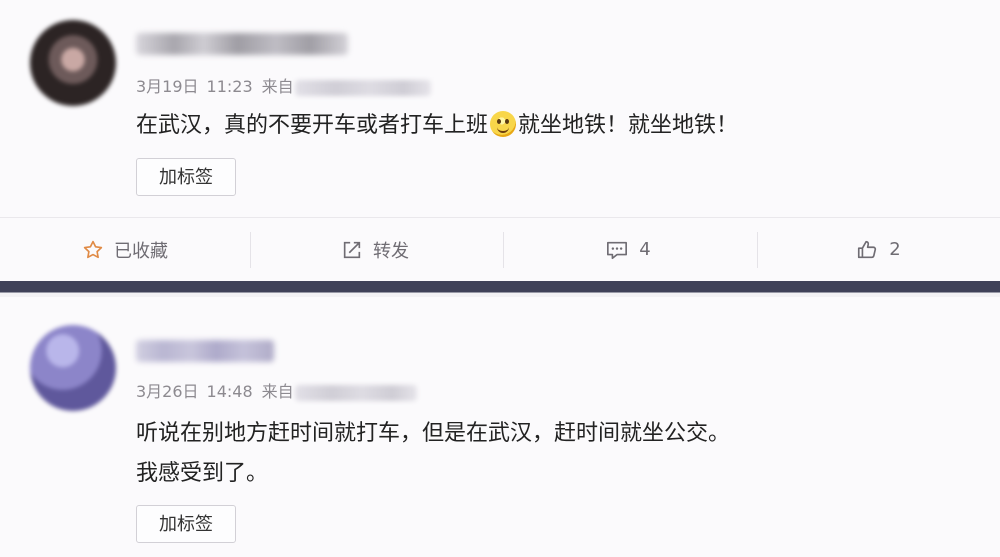 The width and height of the screenshot is (1000, 557). What do you see at coordinates (433, 433) in the screenshot?
I see `post-text-line-1: 听说在别地方赶时间就打车，但是在武汉，赶时间就坐公交。` at bounding box center [433, 433].